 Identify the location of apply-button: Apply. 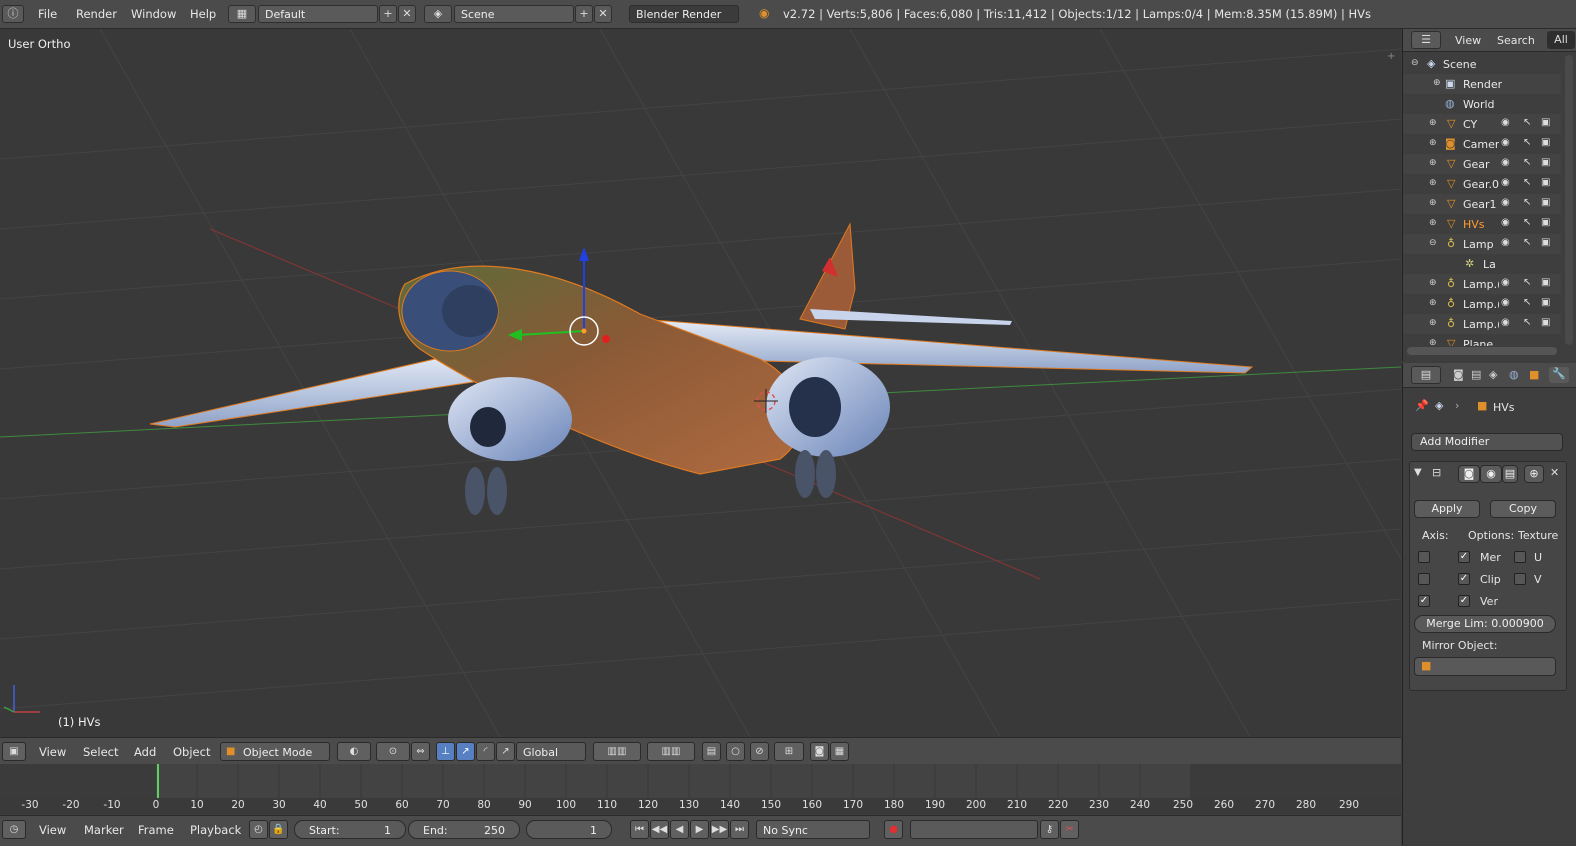
(1447, 509).